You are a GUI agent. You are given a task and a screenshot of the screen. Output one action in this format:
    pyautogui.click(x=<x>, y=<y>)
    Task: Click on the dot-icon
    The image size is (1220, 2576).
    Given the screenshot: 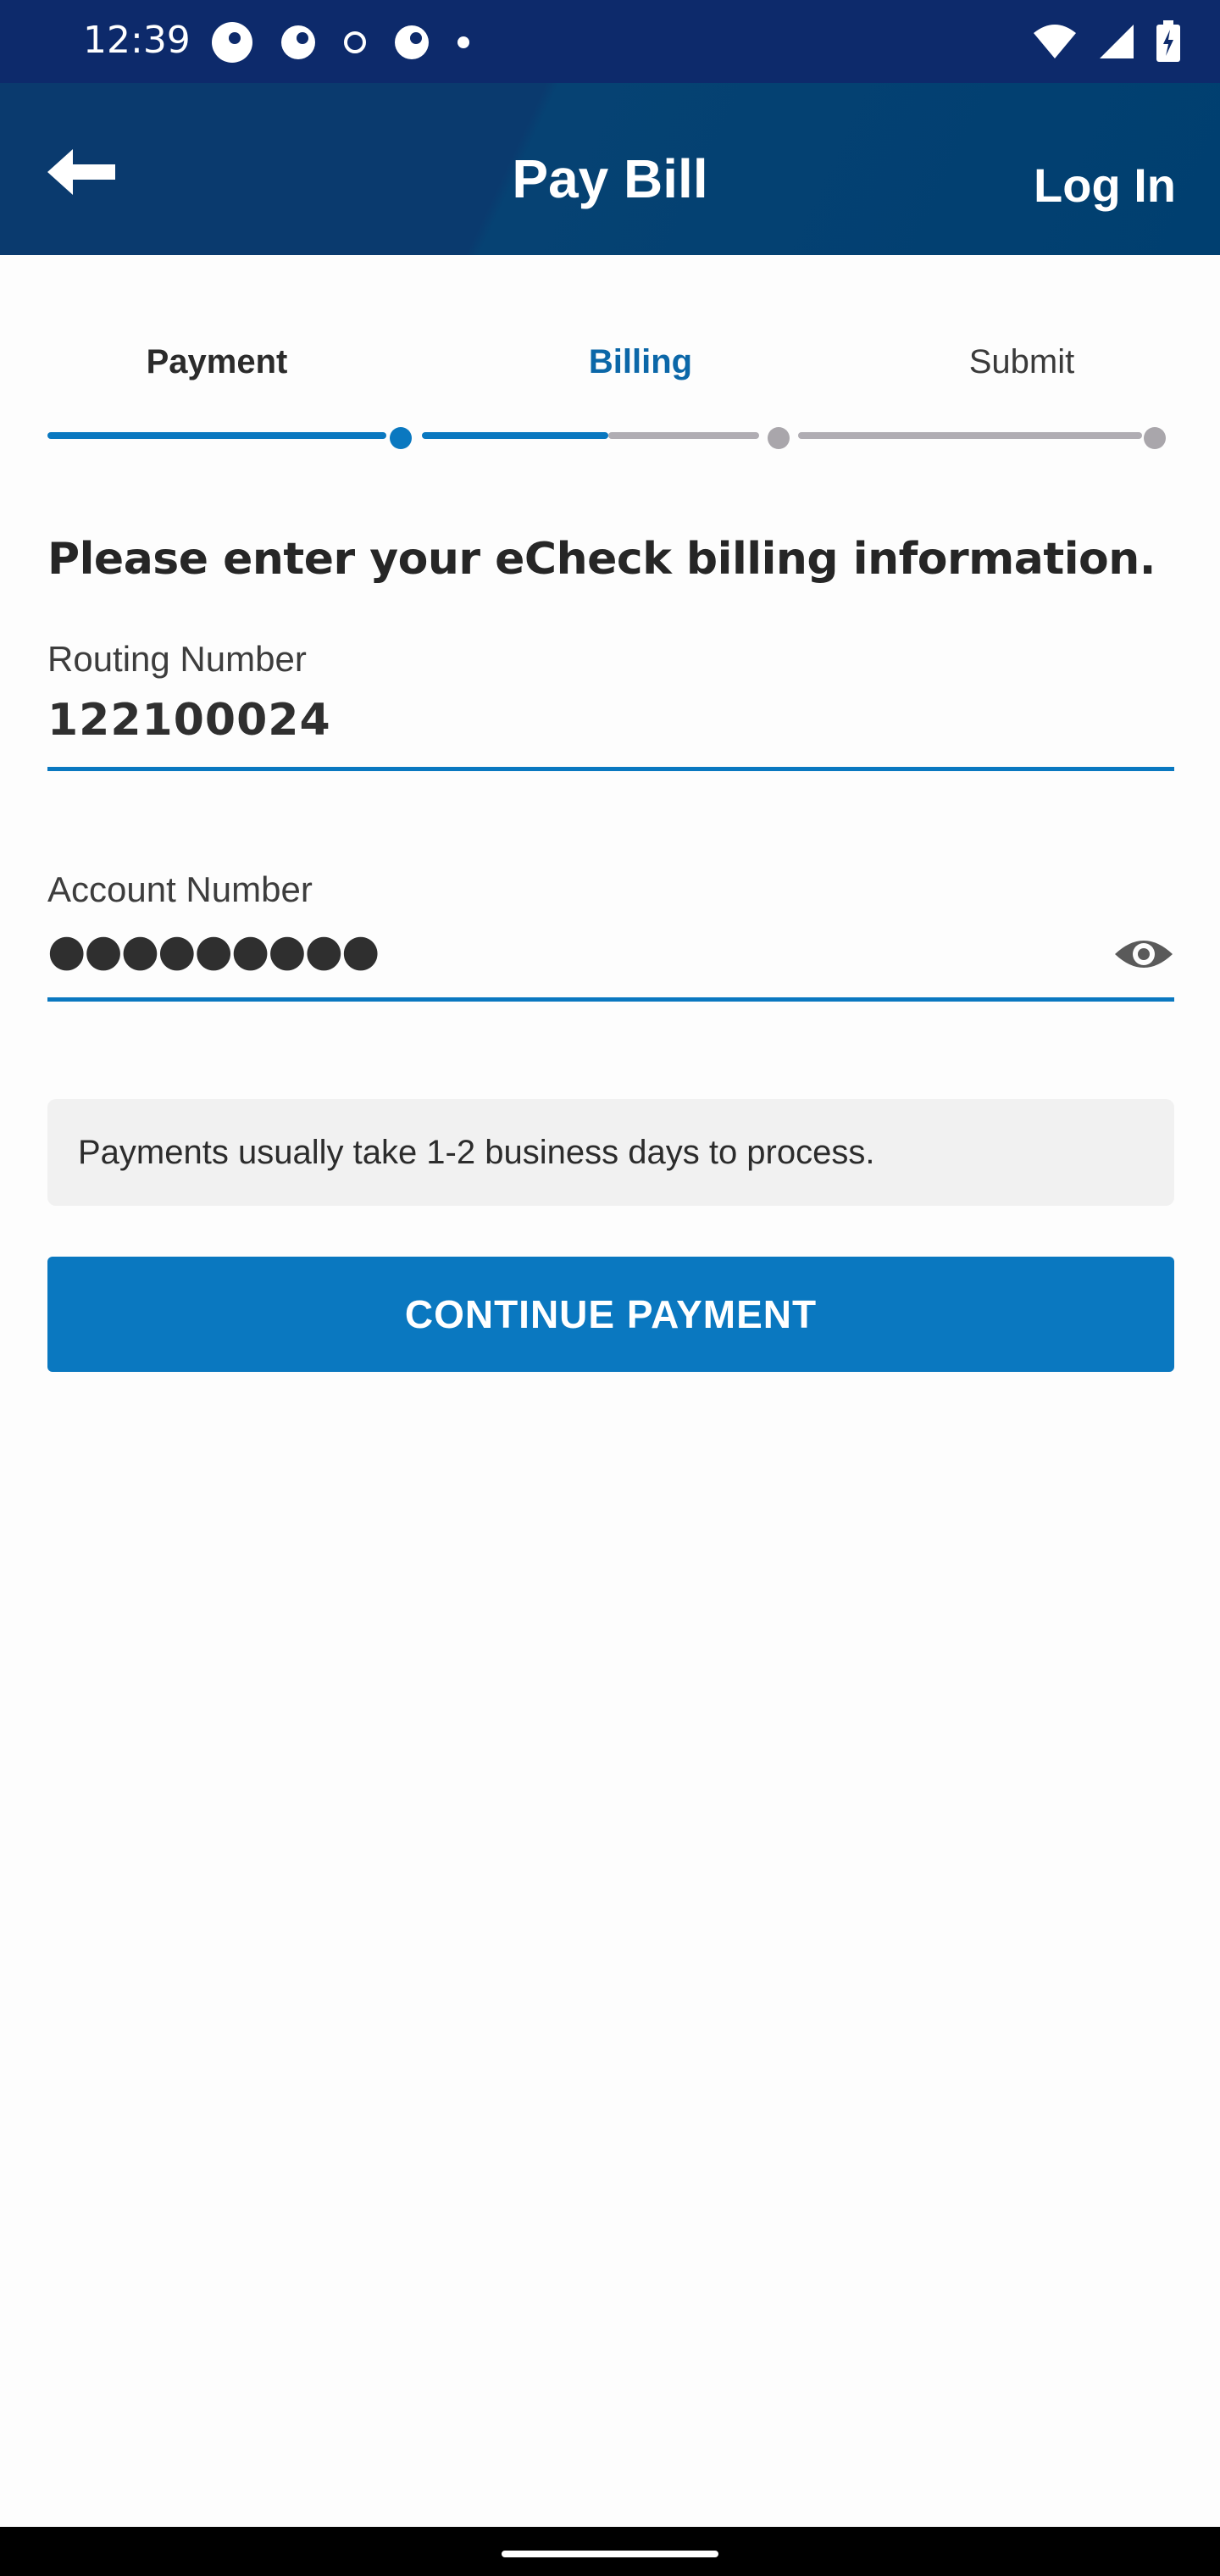 What is the action you would take?
    pyautogui.click(x=463, y=42)
    